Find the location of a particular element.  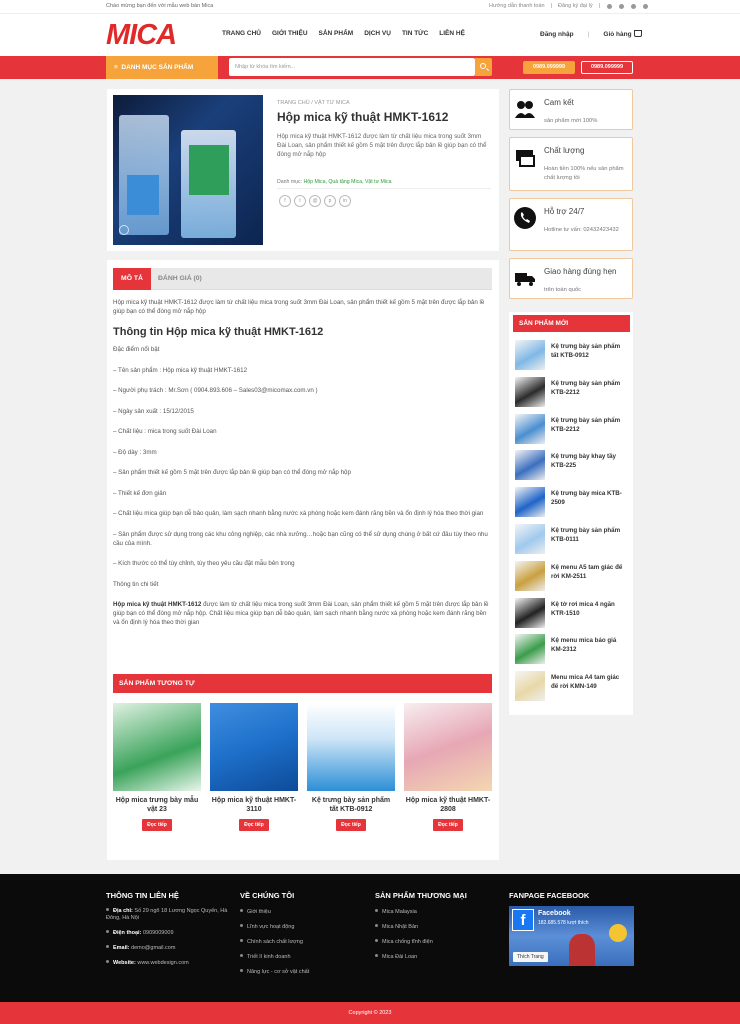

footer-link: Chính sách chất lượng is located at coordinates (275, 942).